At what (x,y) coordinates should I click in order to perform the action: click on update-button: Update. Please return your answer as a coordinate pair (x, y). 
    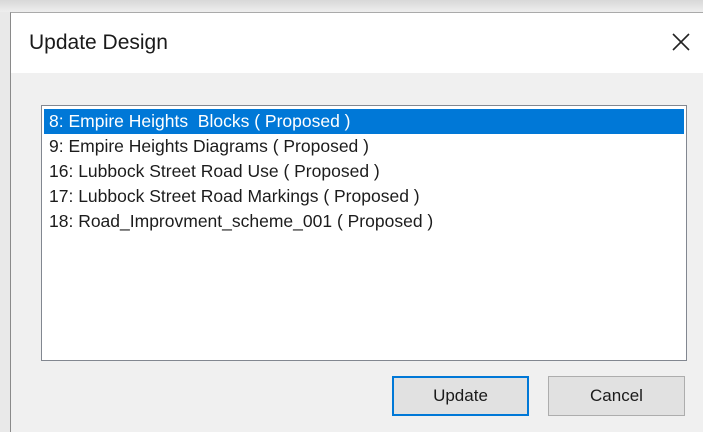
    Looking at the image, I should click on (460, 396).